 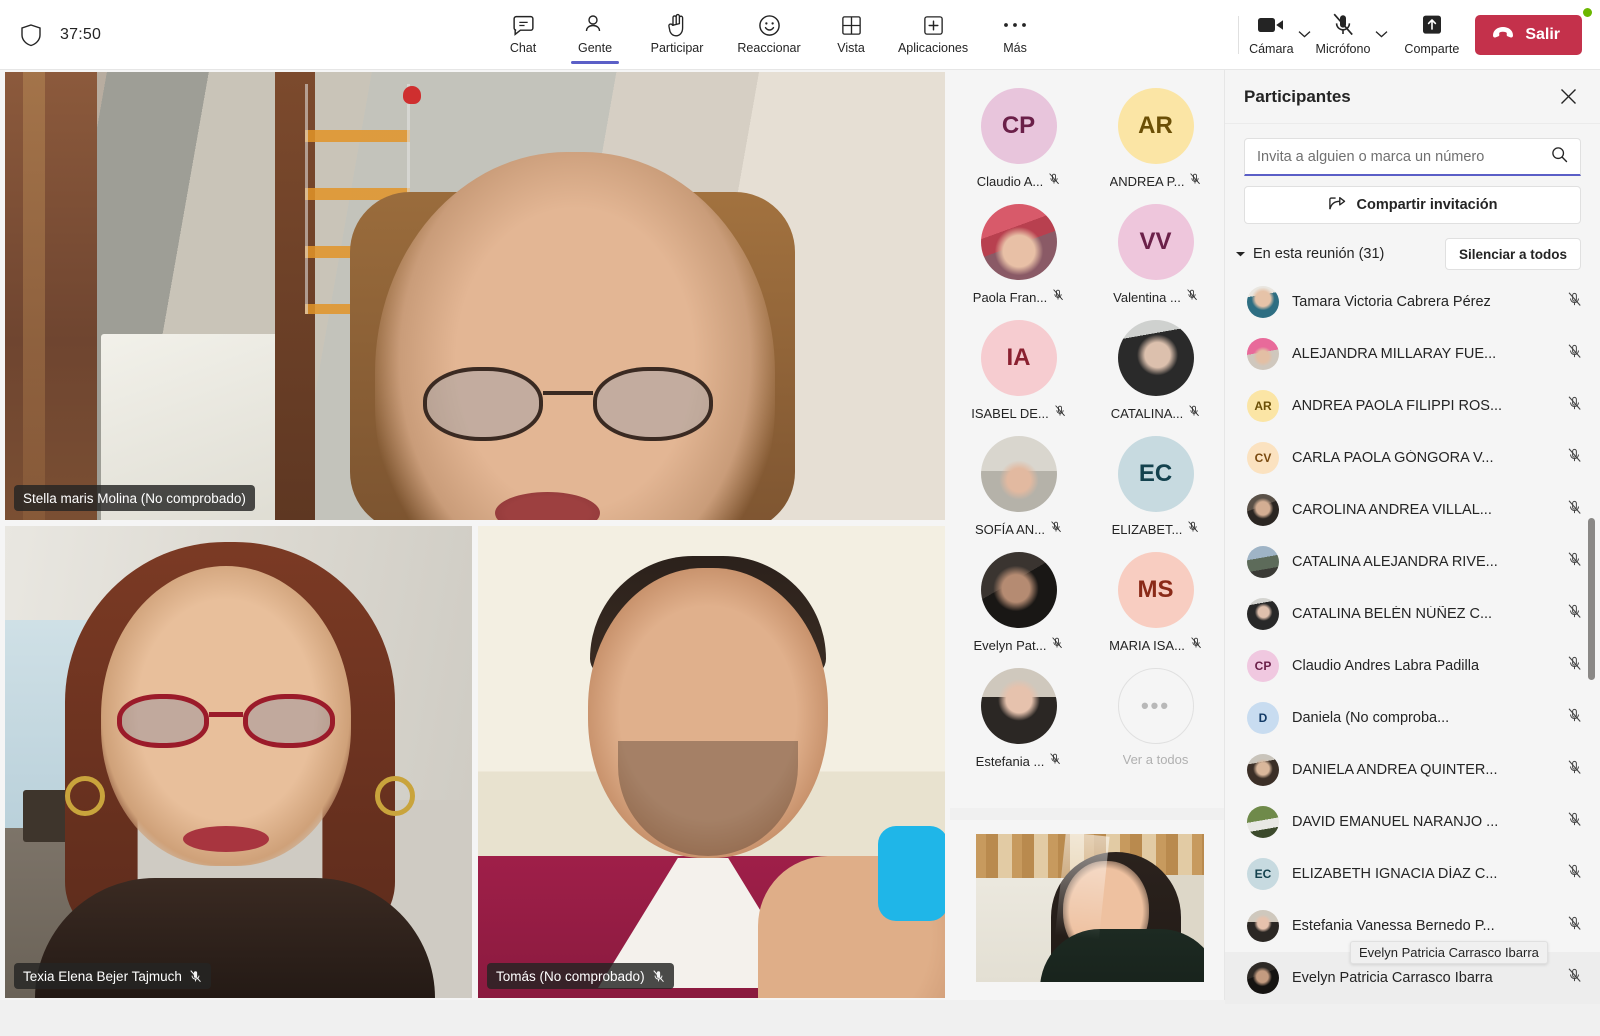 What do you see at coordinates (1404, 156) in the screenshot?
I see `search-input` at bounding box center [1404, 156].